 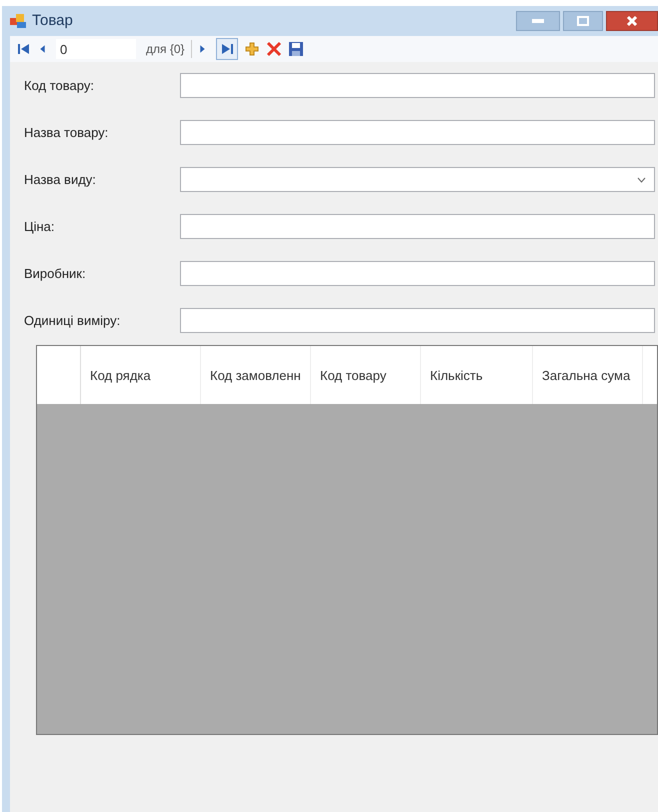 What do you see at coordinates (19, 21) in the screenshot?
I see `app-icon` at bounding box center [19, 21].